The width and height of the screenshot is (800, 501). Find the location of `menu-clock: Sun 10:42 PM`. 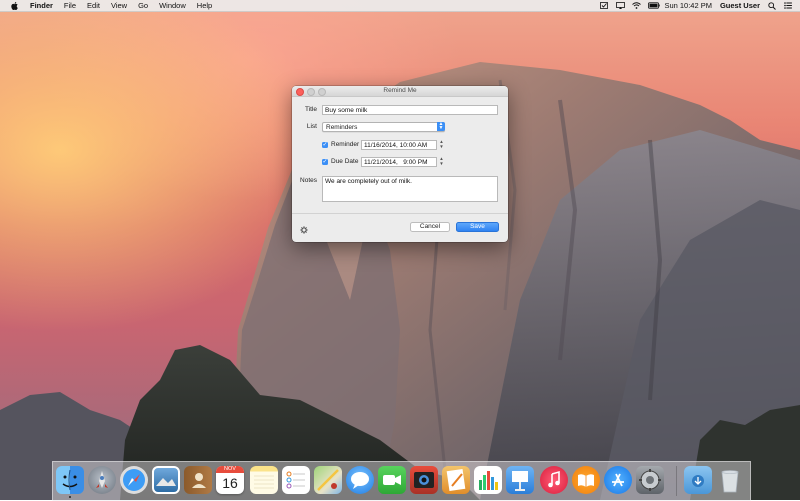

menu-clock: Sun 10:42 PM is located at coordinates (688, 5).